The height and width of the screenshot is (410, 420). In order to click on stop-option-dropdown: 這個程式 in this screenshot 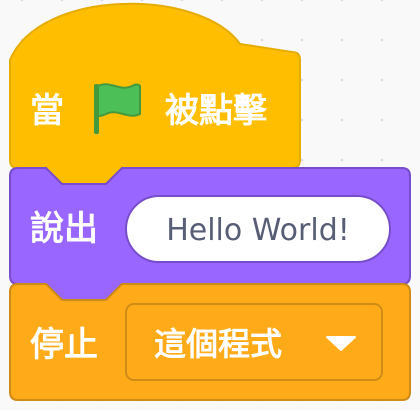, I will do `click(254, 342)`.